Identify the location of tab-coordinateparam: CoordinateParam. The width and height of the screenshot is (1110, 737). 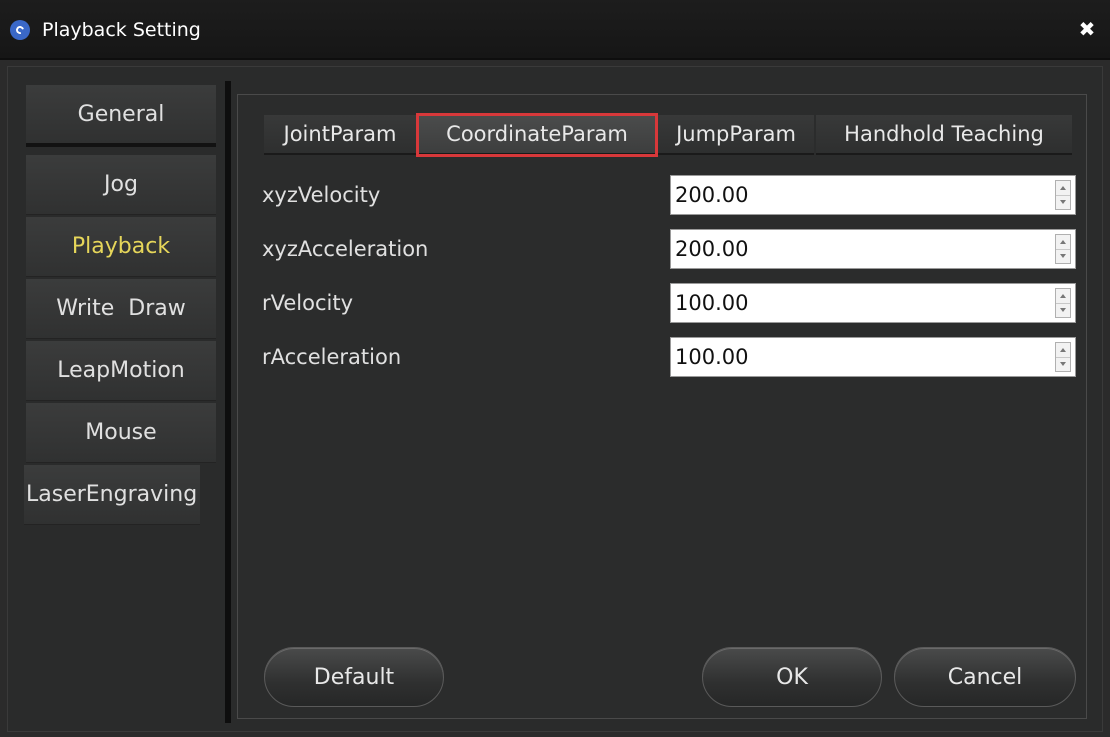
(537, 135).